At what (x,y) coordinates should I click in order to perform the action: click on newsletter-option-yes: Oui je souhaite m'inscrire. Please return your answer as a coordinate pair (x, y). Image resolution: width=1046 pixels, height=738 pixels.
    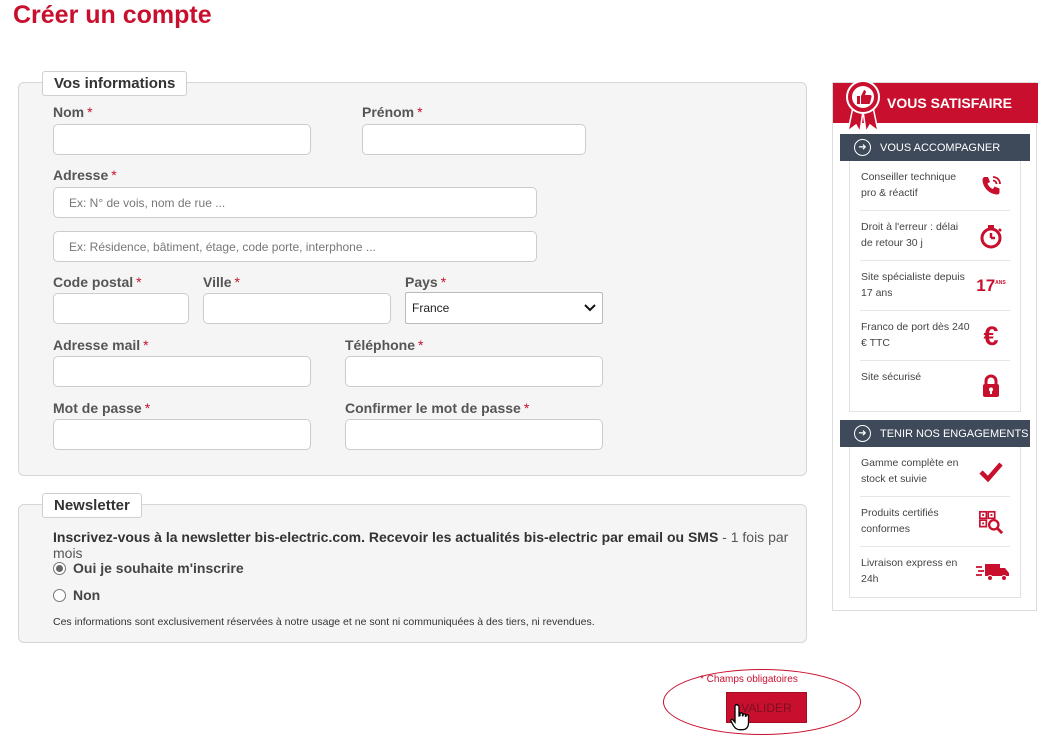
    Looking at the image, I should click on (148, 568).